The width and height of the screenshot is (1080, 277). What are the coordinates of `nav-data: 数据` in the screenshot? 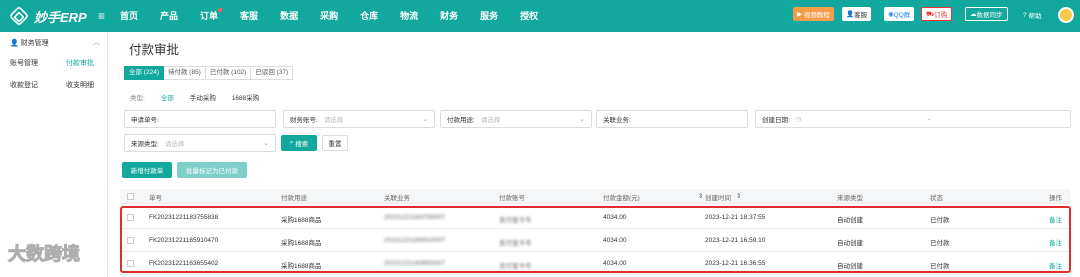 It's located at (289, 16).